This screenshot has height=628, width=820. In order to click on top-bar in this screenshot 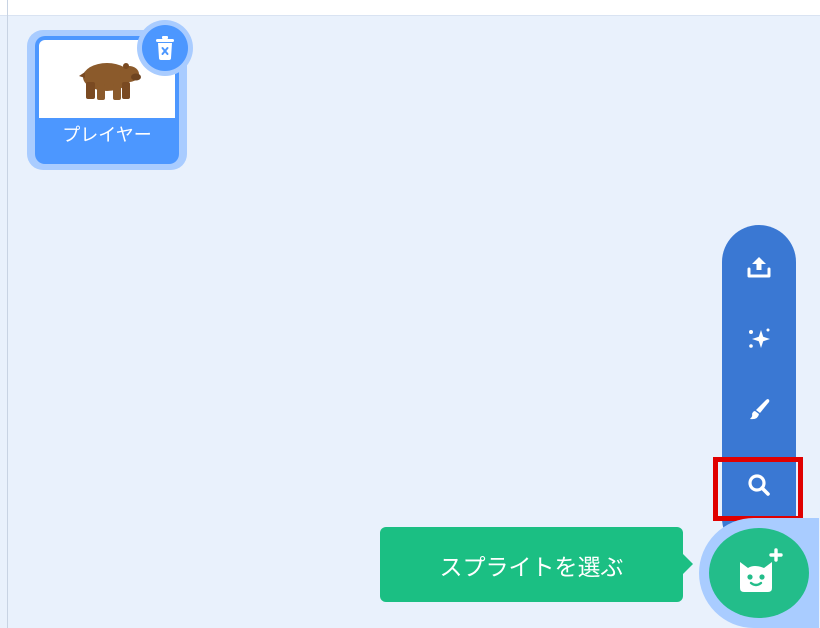, I will do `click(410, 8)`.